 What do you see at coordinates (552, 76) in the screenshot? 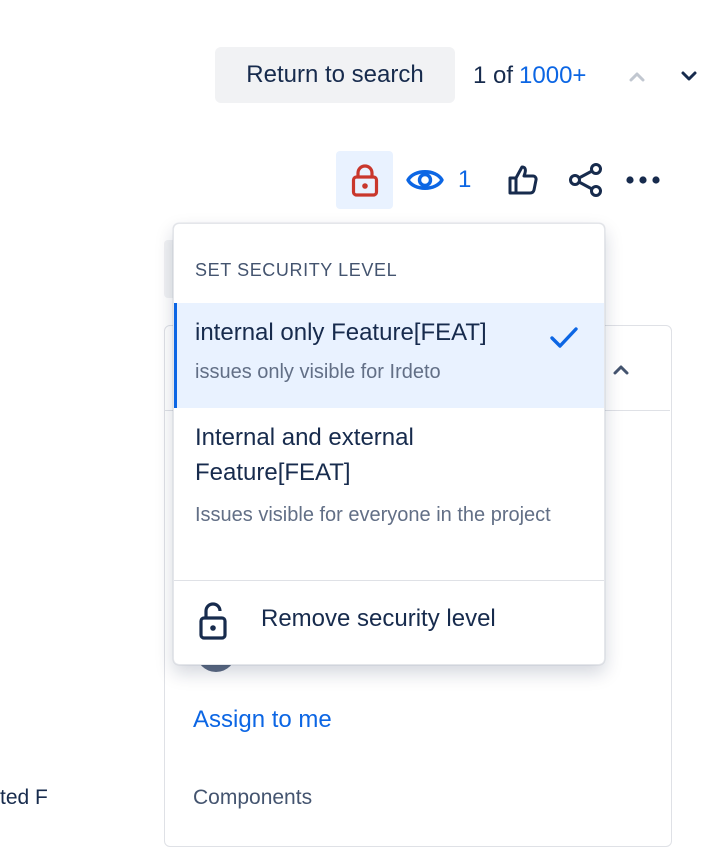
I see `pager-total-link: 1000+` at bounding box center [552, 76].